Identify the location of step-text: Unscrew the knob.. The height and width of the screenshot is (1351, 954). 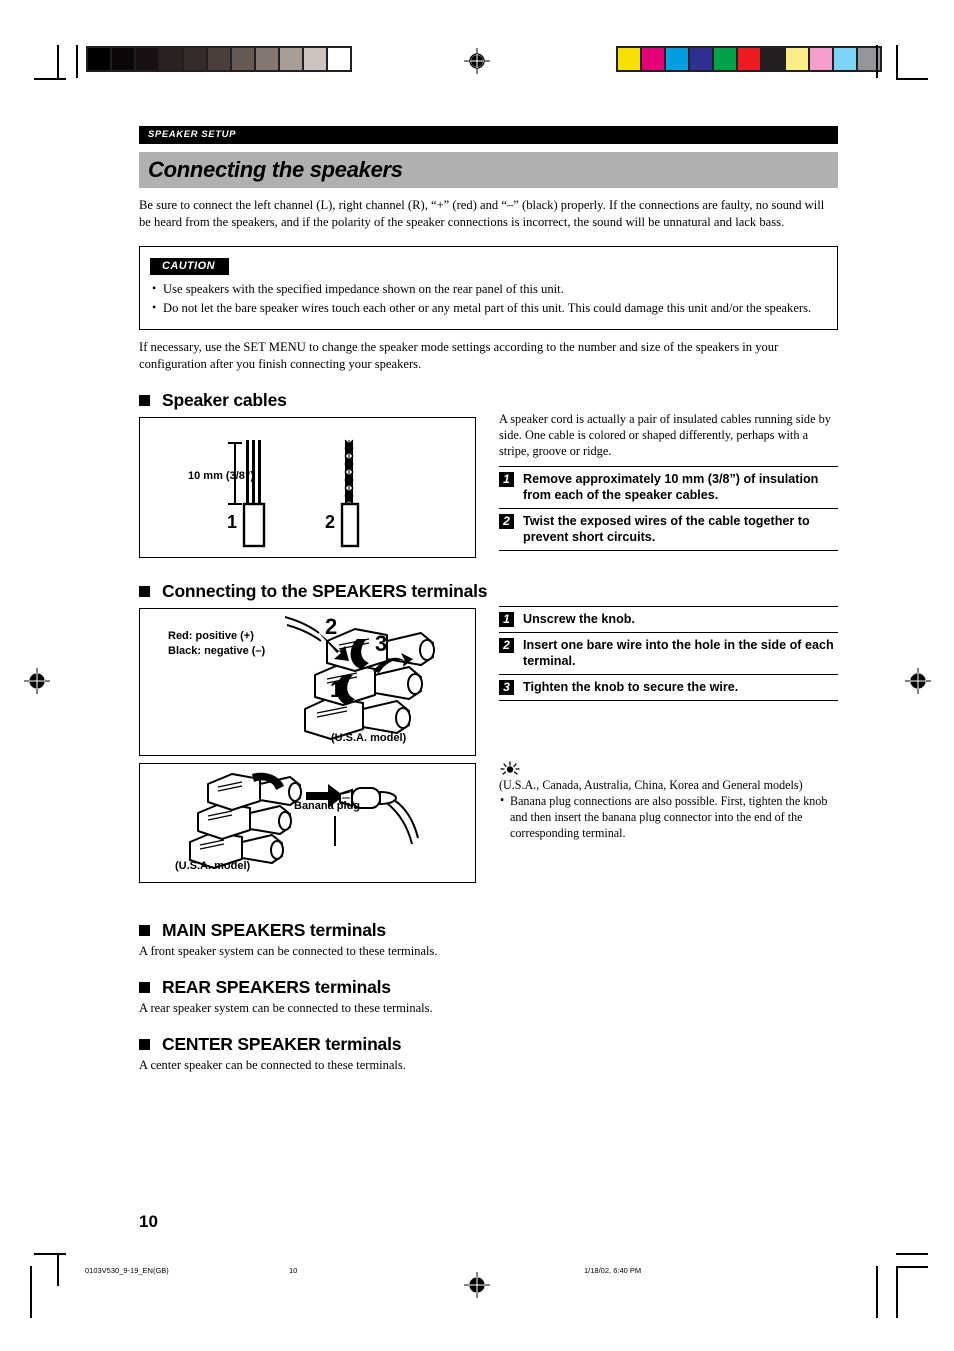
(579, 618).